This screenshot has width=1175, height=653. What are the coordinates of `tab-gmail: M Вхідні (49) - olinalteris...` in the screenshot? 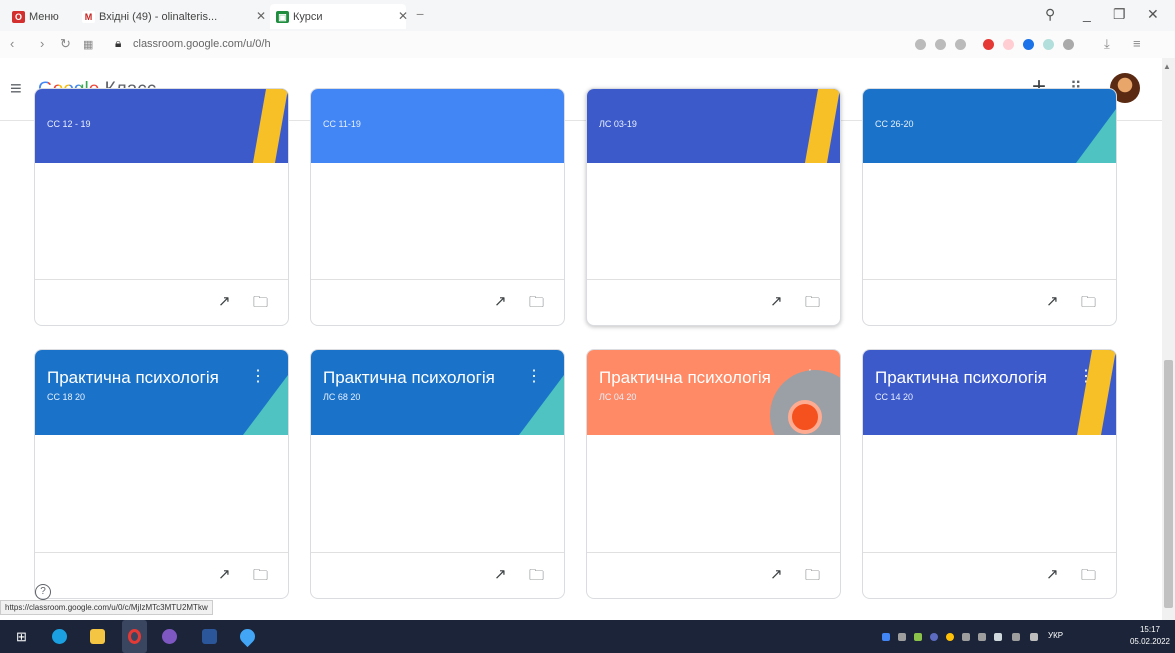 It's located at (164, 17).